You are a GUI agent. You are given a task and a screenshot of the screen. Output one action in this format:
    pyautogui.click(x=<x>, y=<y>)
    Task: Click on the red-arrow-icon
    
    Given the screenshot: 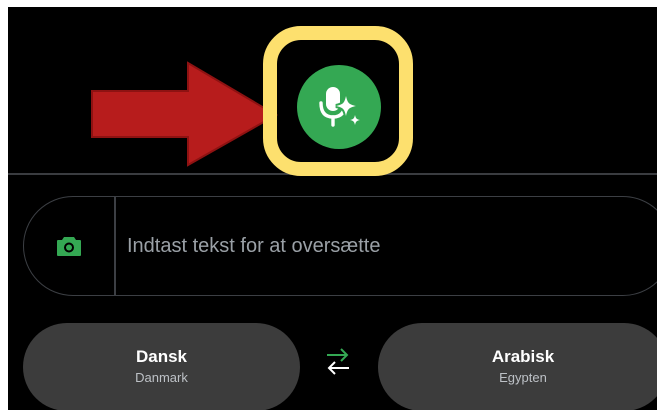 What is the action you would take?
    pyautogui.click(x=184, y=114)
    